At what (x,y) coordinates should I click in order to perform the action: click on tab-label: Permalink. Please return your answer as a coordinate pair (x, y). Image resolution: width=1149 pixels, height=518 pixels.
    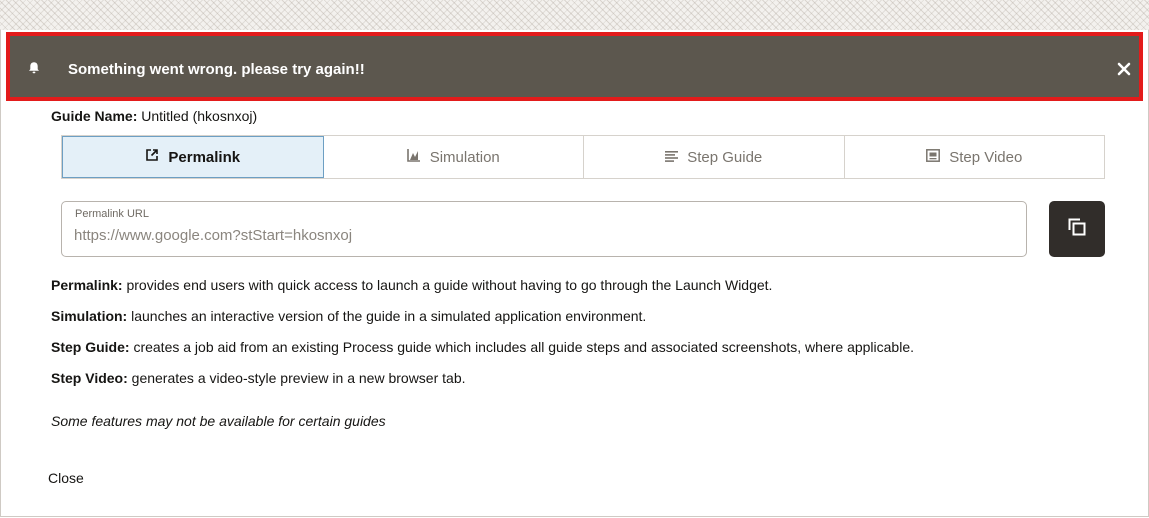
    Looking at the image, I should click on (204, 157).